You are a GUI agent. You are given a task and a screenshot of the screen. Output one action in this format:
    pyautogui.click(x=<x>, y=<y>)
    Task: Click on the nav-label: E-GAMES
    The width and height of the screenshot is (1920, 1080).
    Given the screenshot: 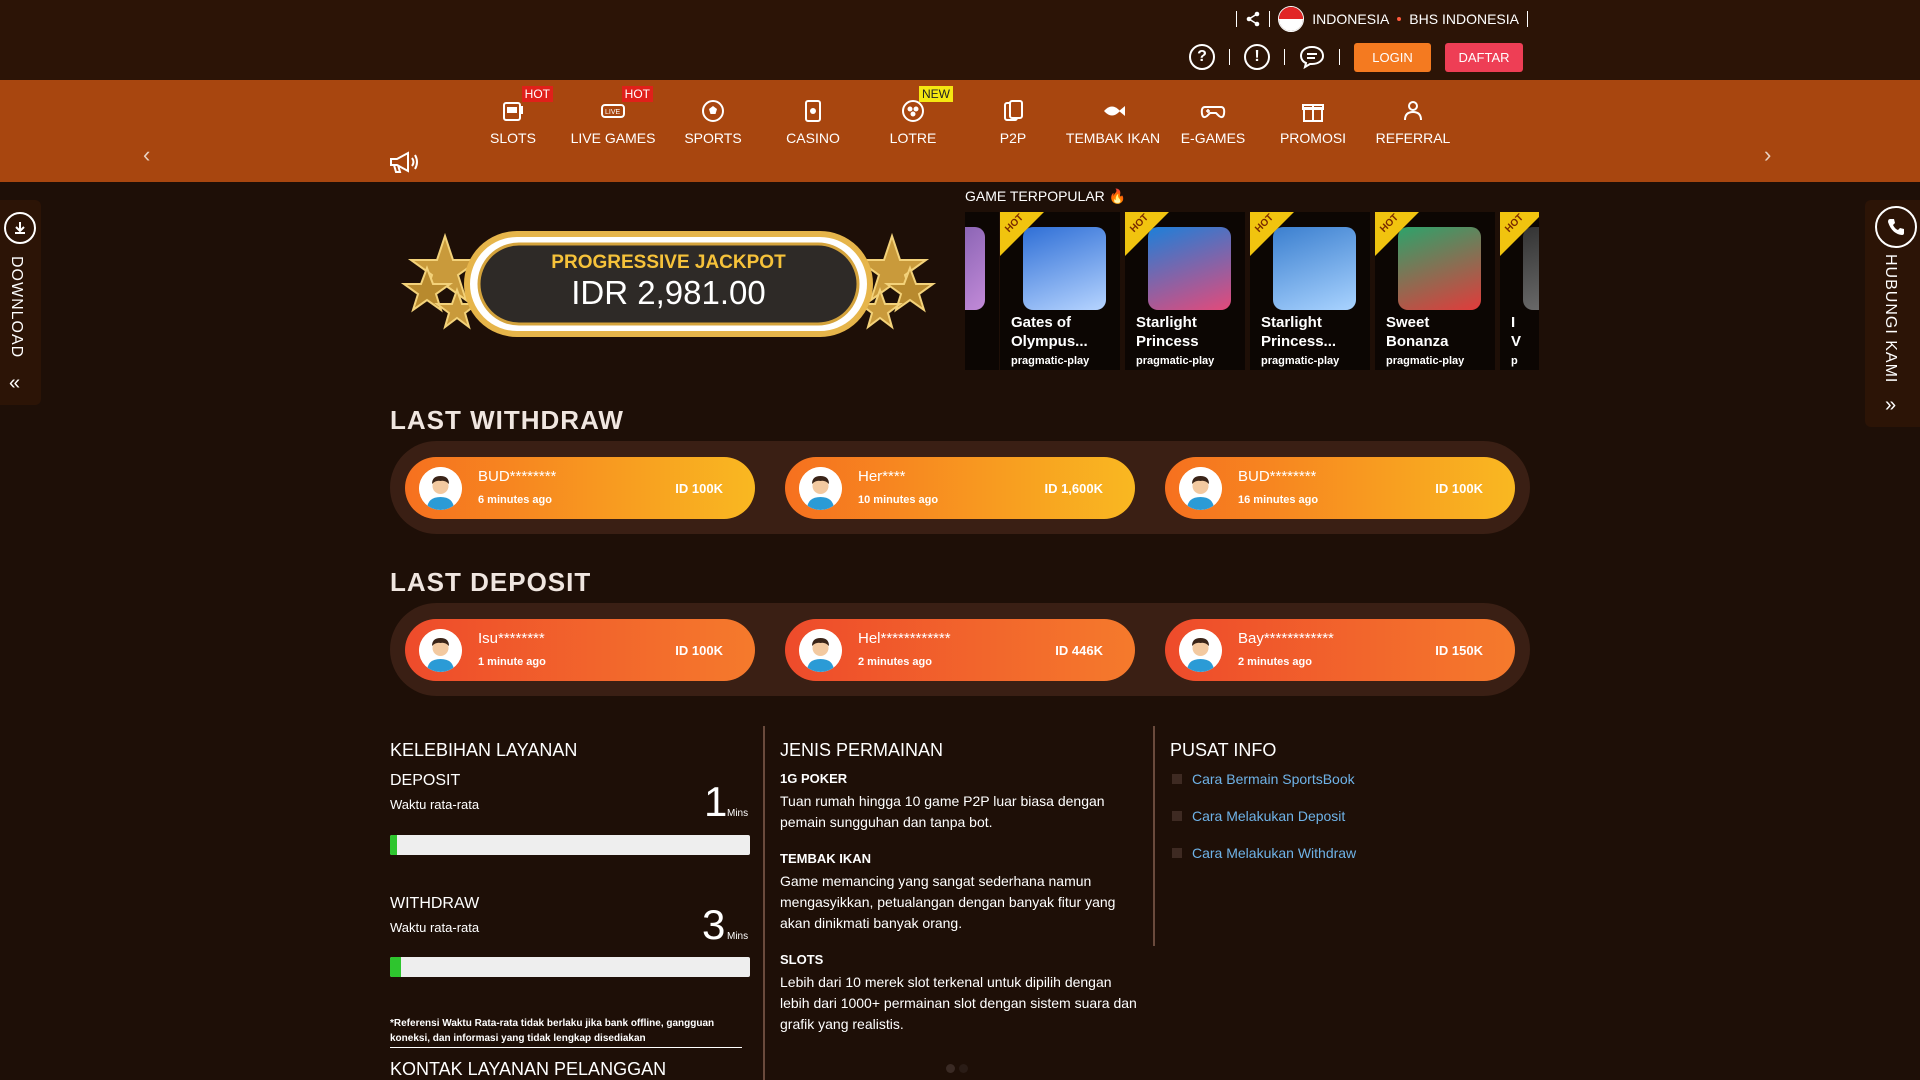 What is the action you would take?
    pyautogui.click(x=1213, y=138)
    